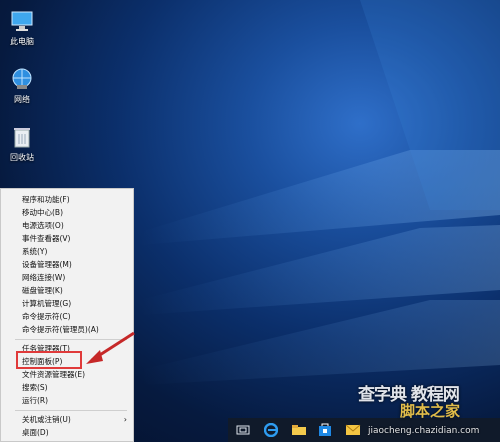  I want to click on desktop-icon-label: 此电脑, so click(22, 41).